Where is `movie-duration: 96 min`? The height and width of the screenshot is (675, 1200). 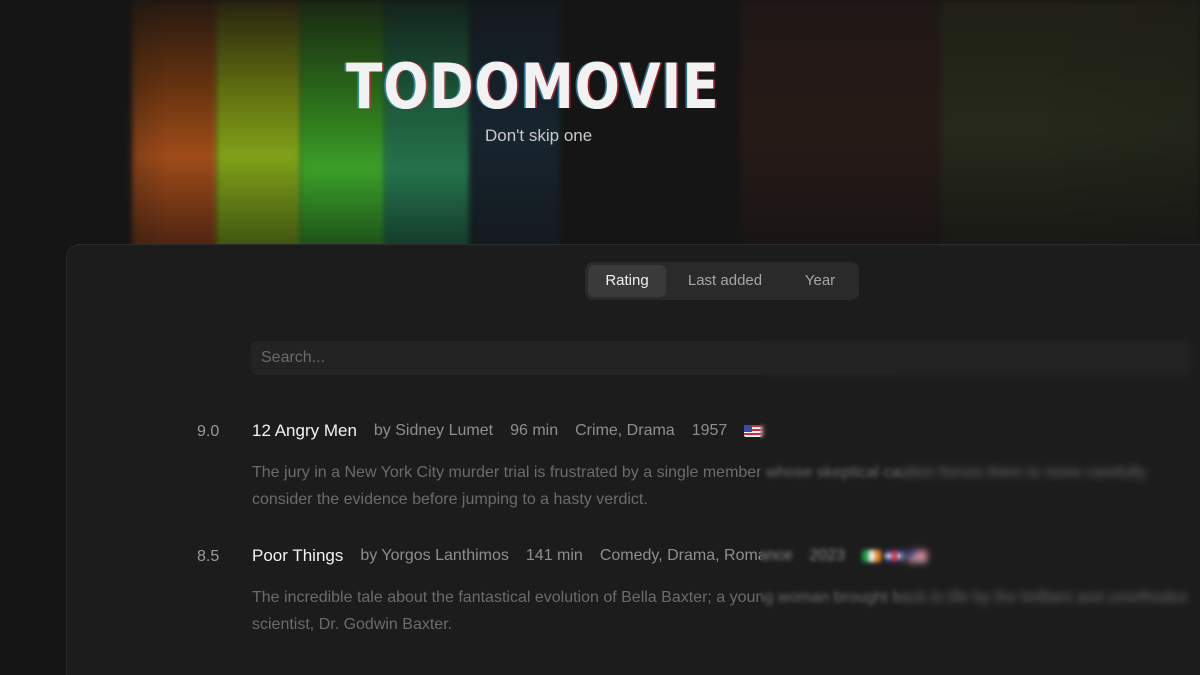 movie-duration: 96 min is located at coordinates (534, 430).